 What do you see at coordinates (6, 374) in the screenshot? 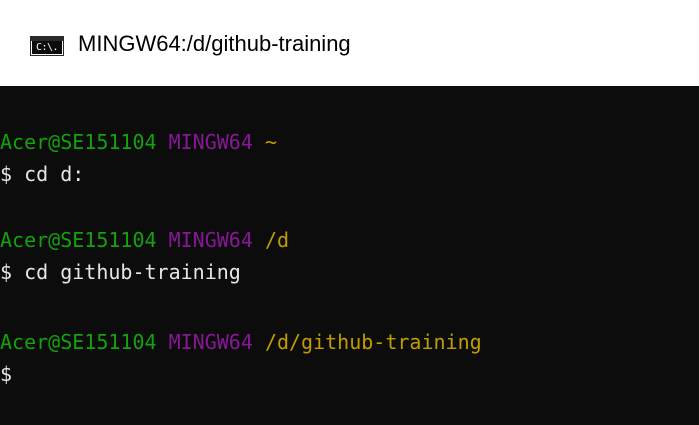
I see `input-prompt-line: $` at bounding box center [6, 374].